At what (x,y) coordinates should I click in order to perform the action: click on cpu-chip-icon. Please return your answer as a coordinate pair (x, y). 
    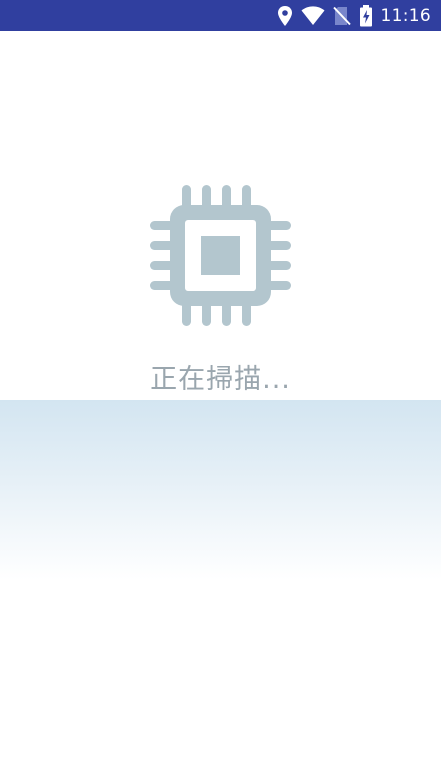
    Looking at the image, I should click on (220, 255).